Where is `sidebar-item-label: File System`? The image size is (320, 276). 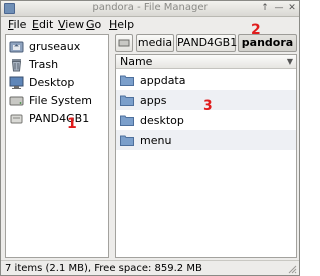 sidebar-item-label: File System is located at coordinates (60, 100).